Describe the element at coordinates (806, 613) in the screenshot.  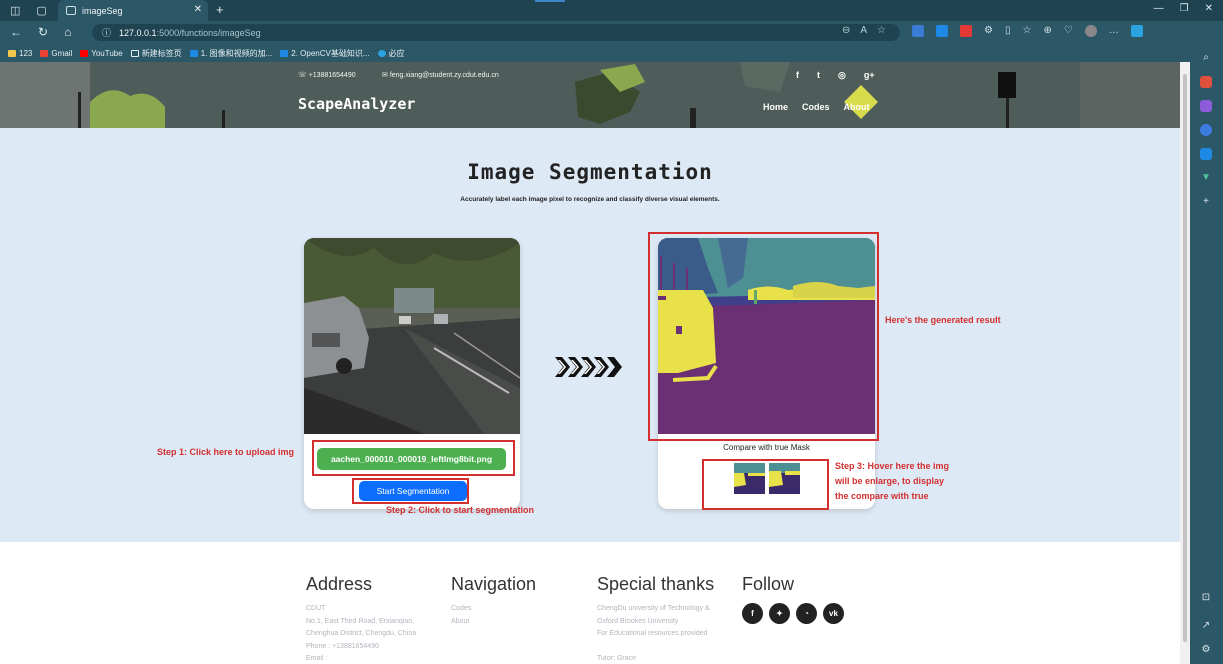
I see `rss-icon: ◔` at that location.